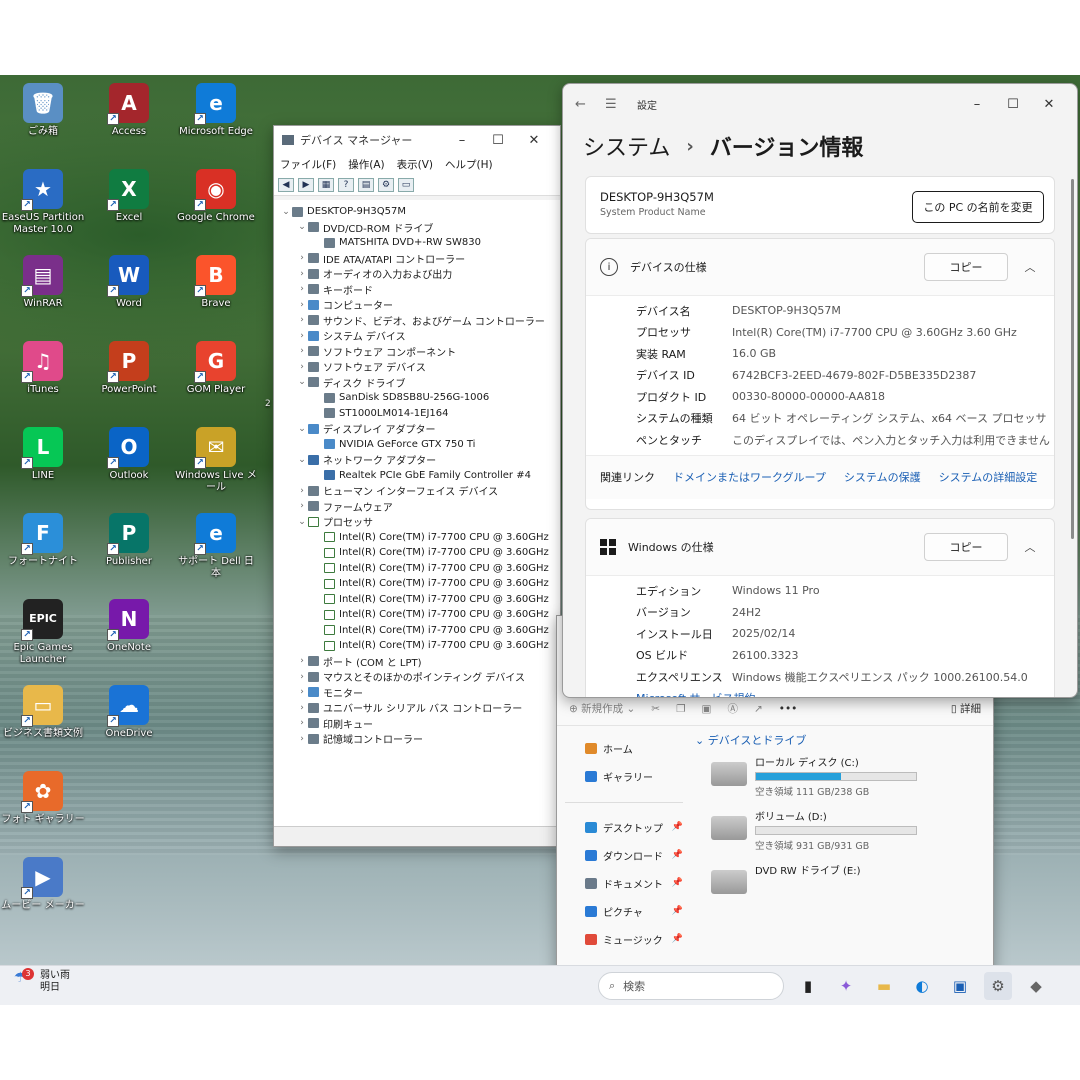 This screenshot has height=1080, width=1080. Describe the element at coordinates (966, 267) in the screenshot. I see `copy-device-specs-button: コピー` at that location.